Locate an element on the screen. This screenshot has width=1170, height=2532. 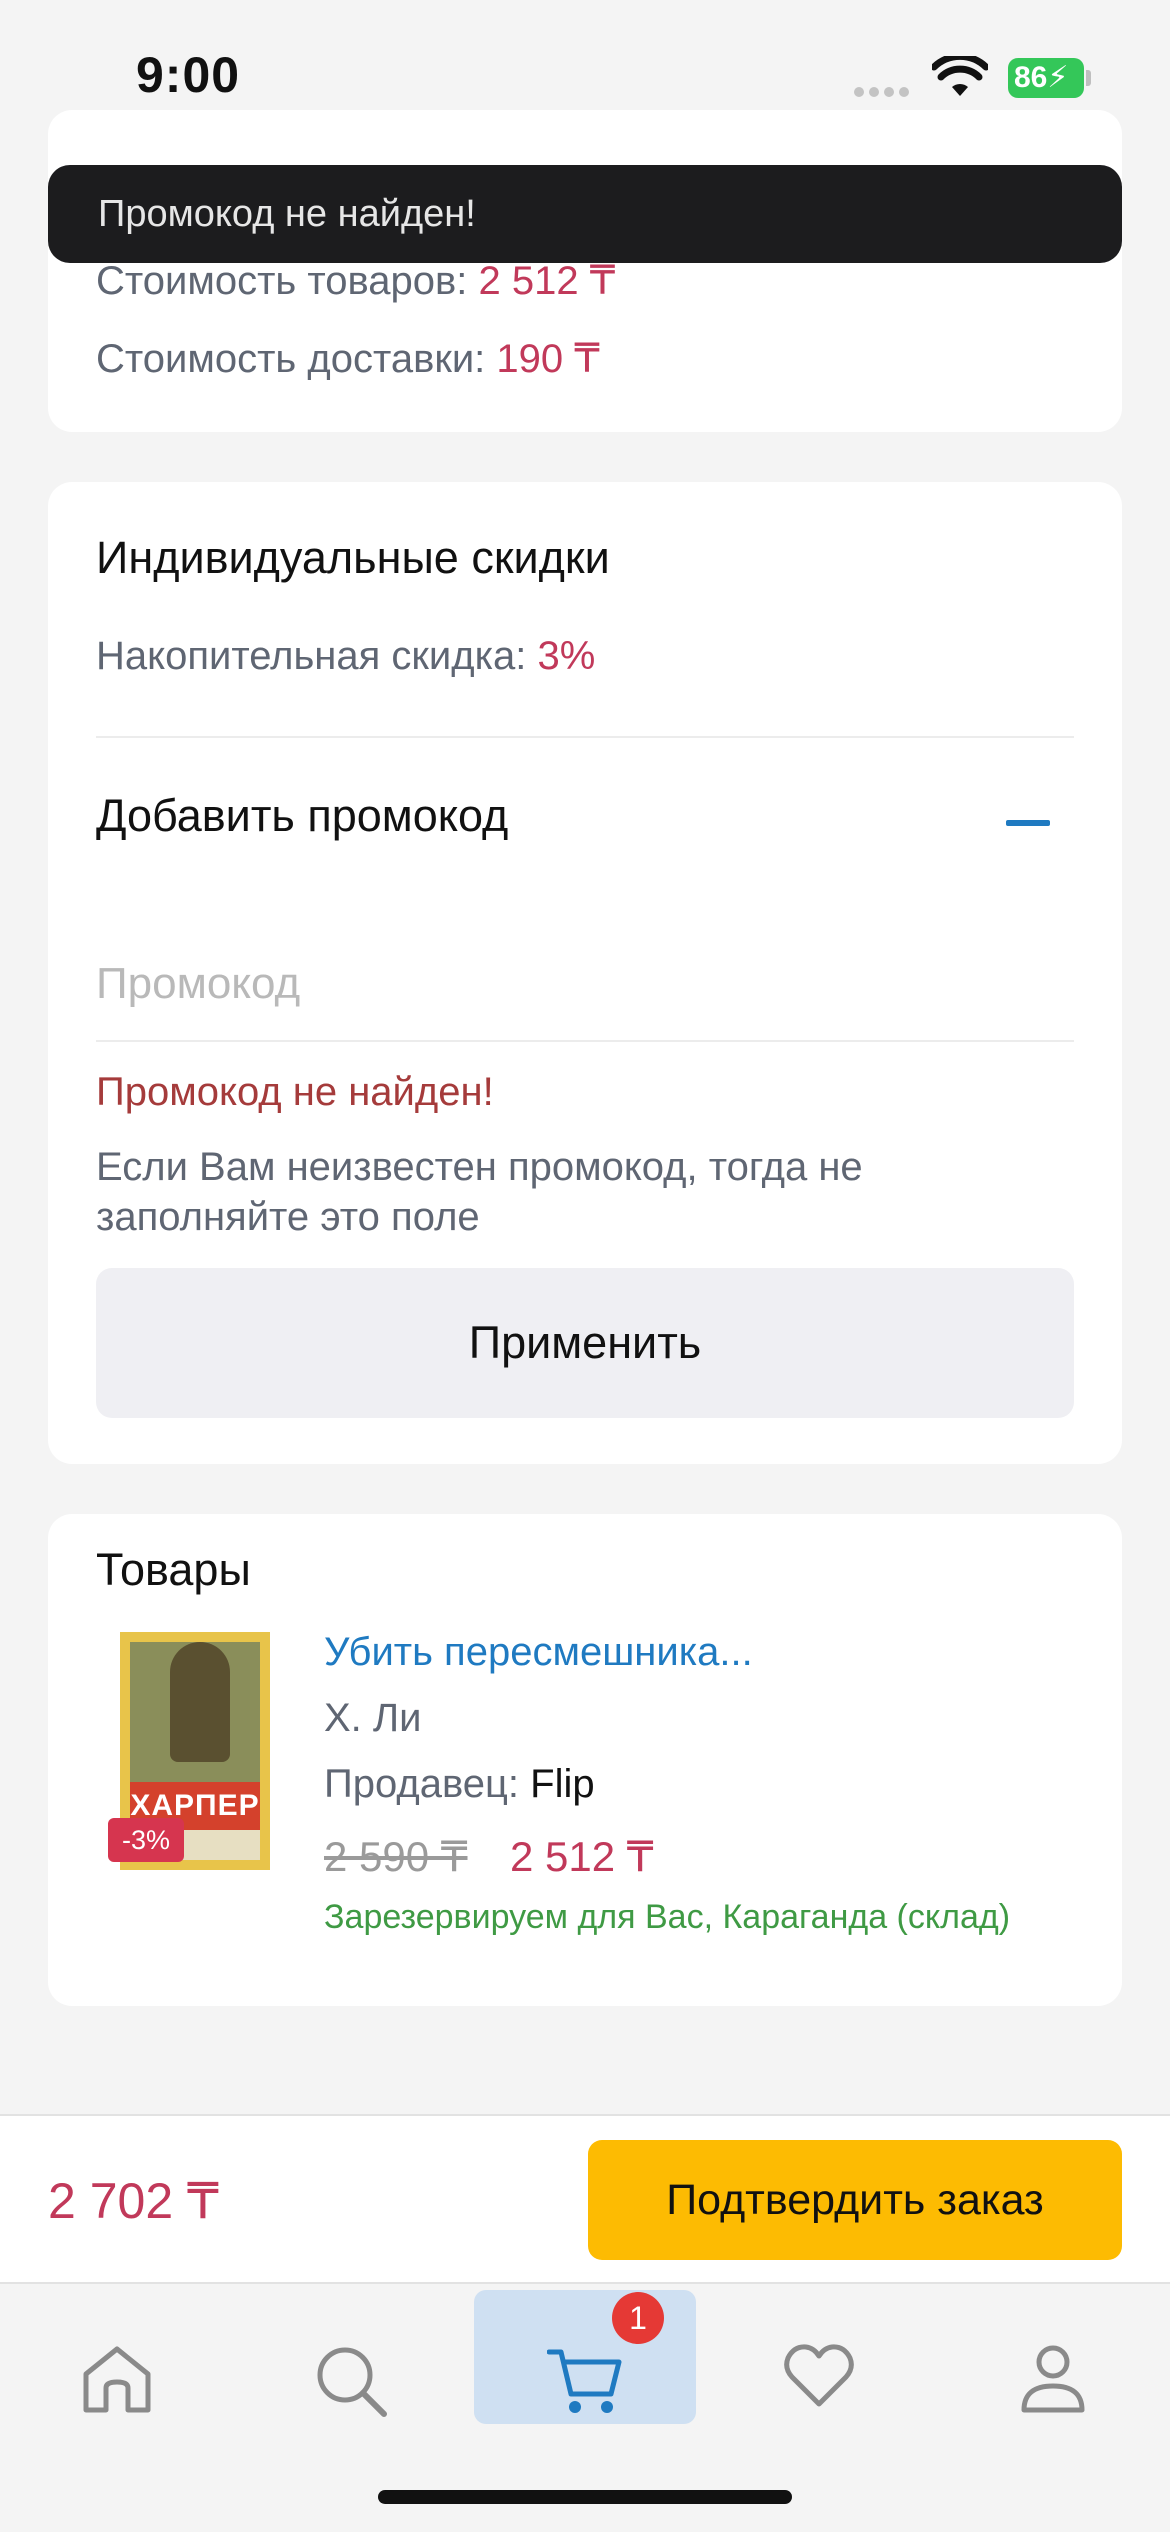
tab-profile is located at coordinates (1053, 2352).